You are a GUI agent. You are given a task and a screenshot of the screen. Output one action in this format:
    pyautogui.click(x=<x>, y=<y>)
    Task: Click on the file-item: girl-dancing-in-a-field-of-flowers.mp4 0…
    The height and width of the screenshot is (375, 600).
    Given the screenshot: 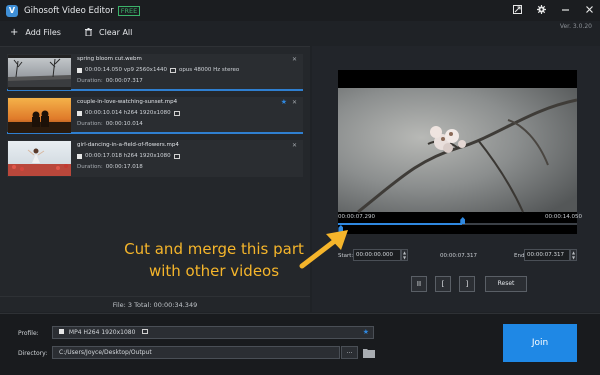 What is the action you would take?
    pyautogui.click(x=155, y=158)
    